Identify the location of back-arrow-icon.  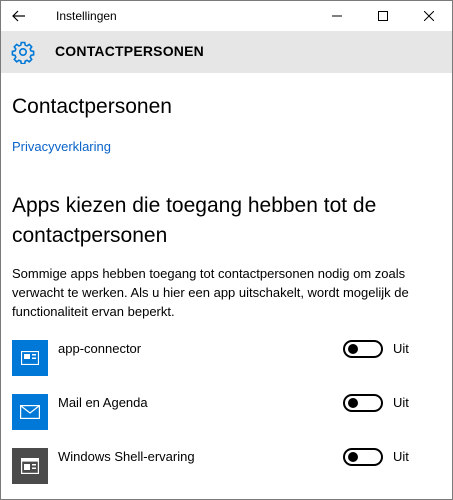
(18, 16).